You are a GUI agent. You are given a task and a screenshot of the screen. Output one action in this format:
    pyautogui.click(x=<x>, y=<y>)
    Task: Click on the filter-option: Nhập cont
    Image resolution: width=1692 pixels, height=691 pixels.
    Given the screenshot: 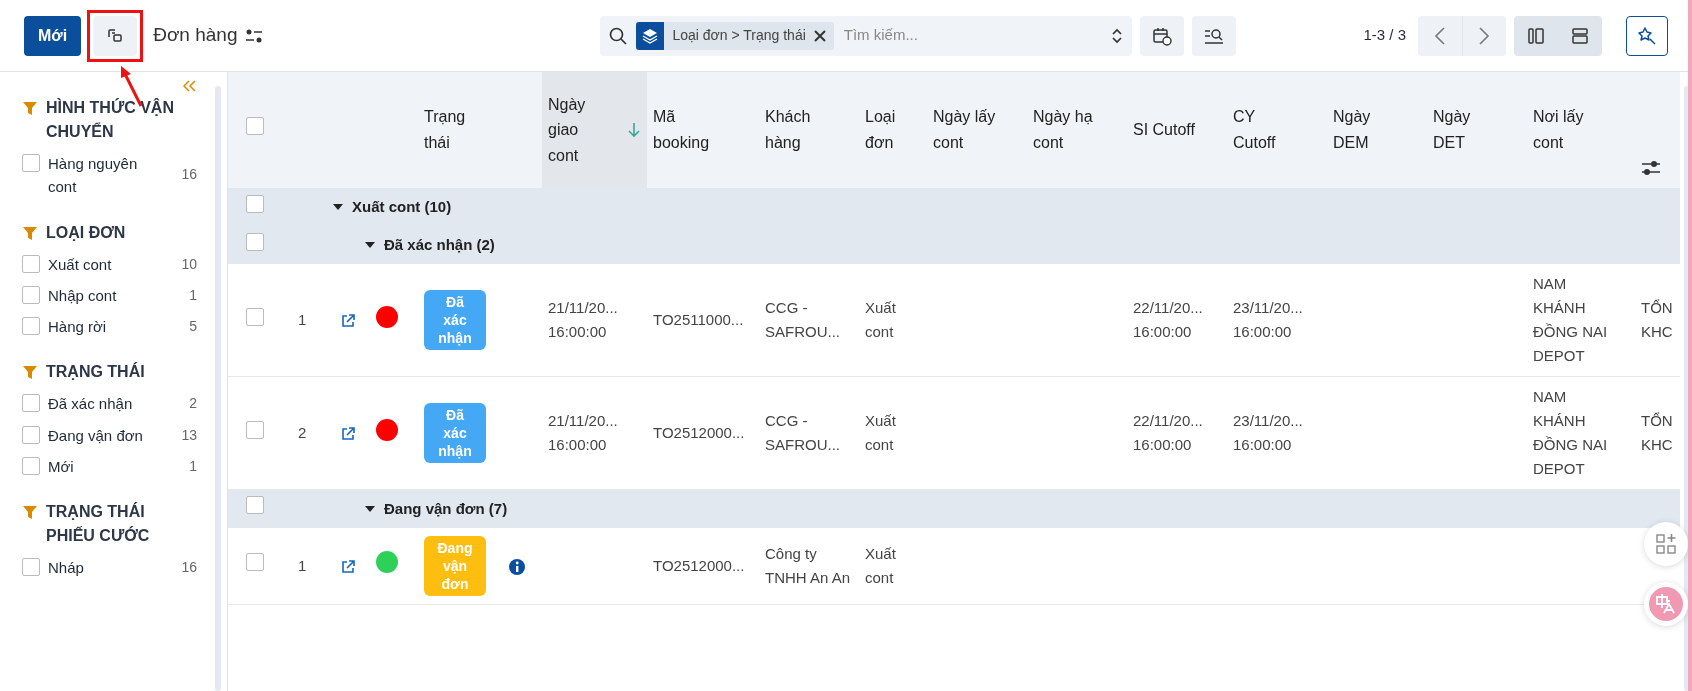 What is the action you would take?
    pyautogui.click(x=102, y=295)
    